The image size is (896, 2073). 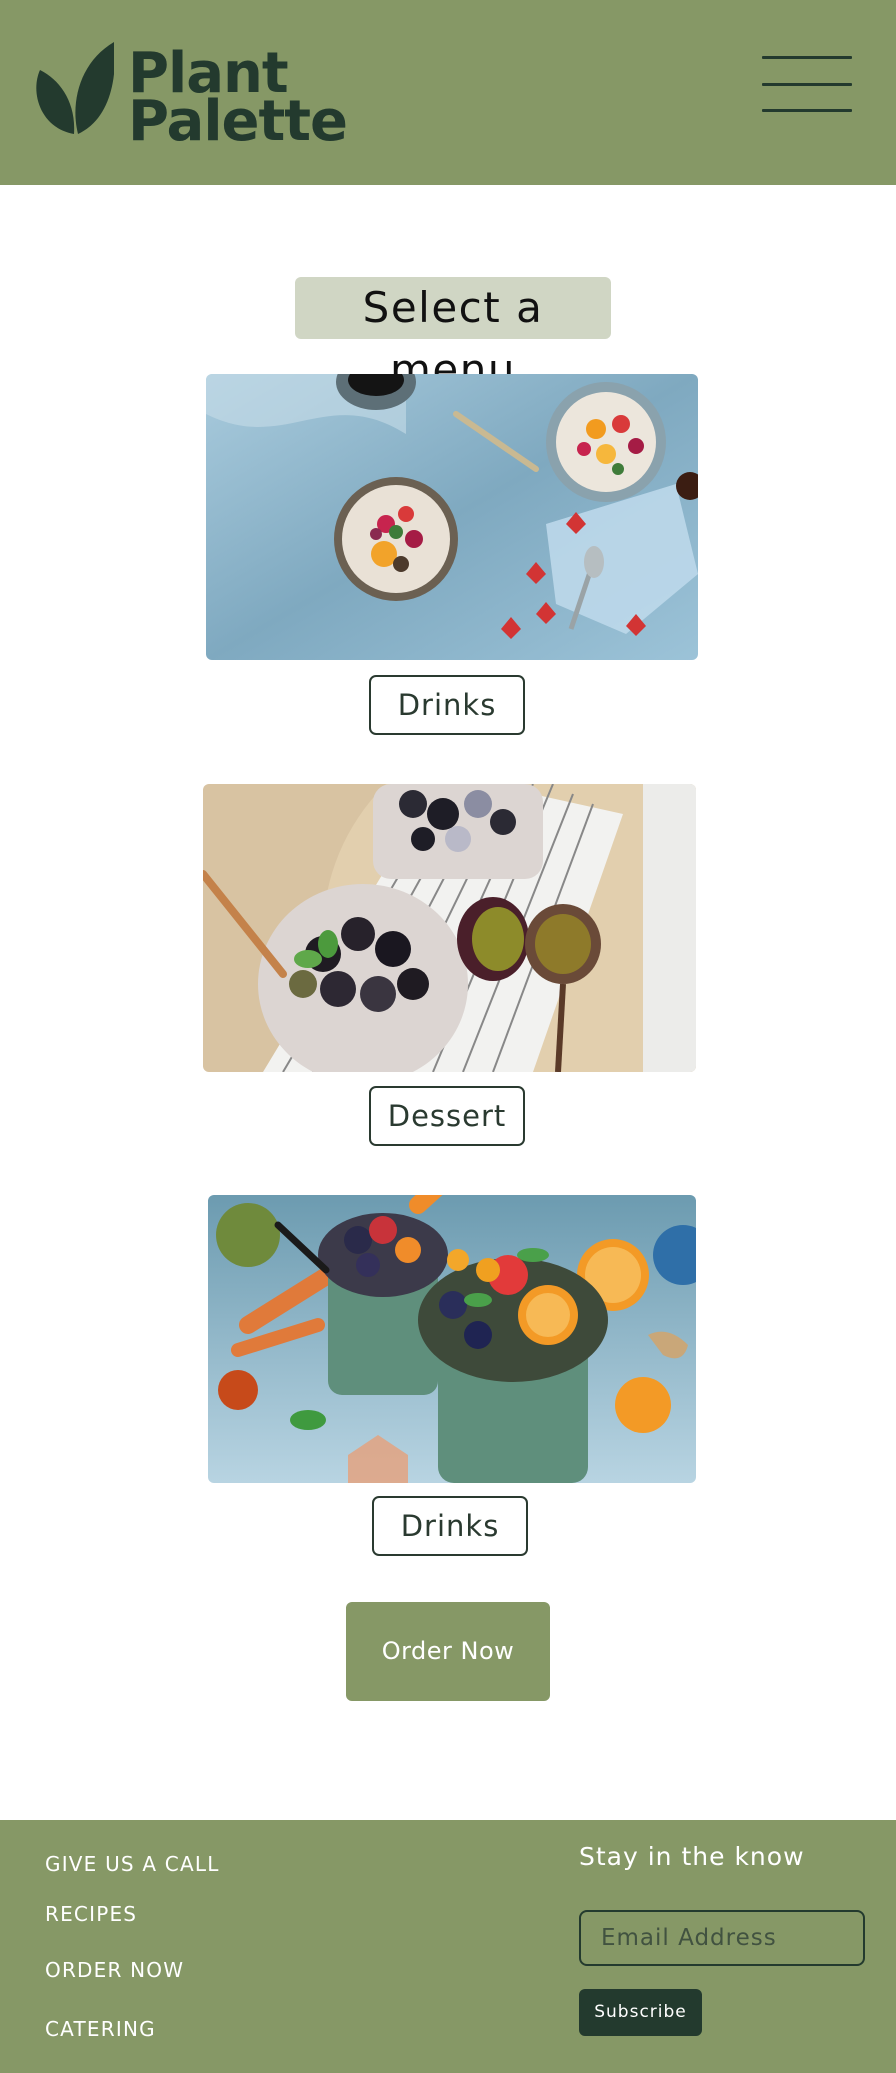 What do you see at coordinates (91, 1914) in the screenshot?
I see `footer-link-recipes: RECIPES` at bounding box center [91, 1914].